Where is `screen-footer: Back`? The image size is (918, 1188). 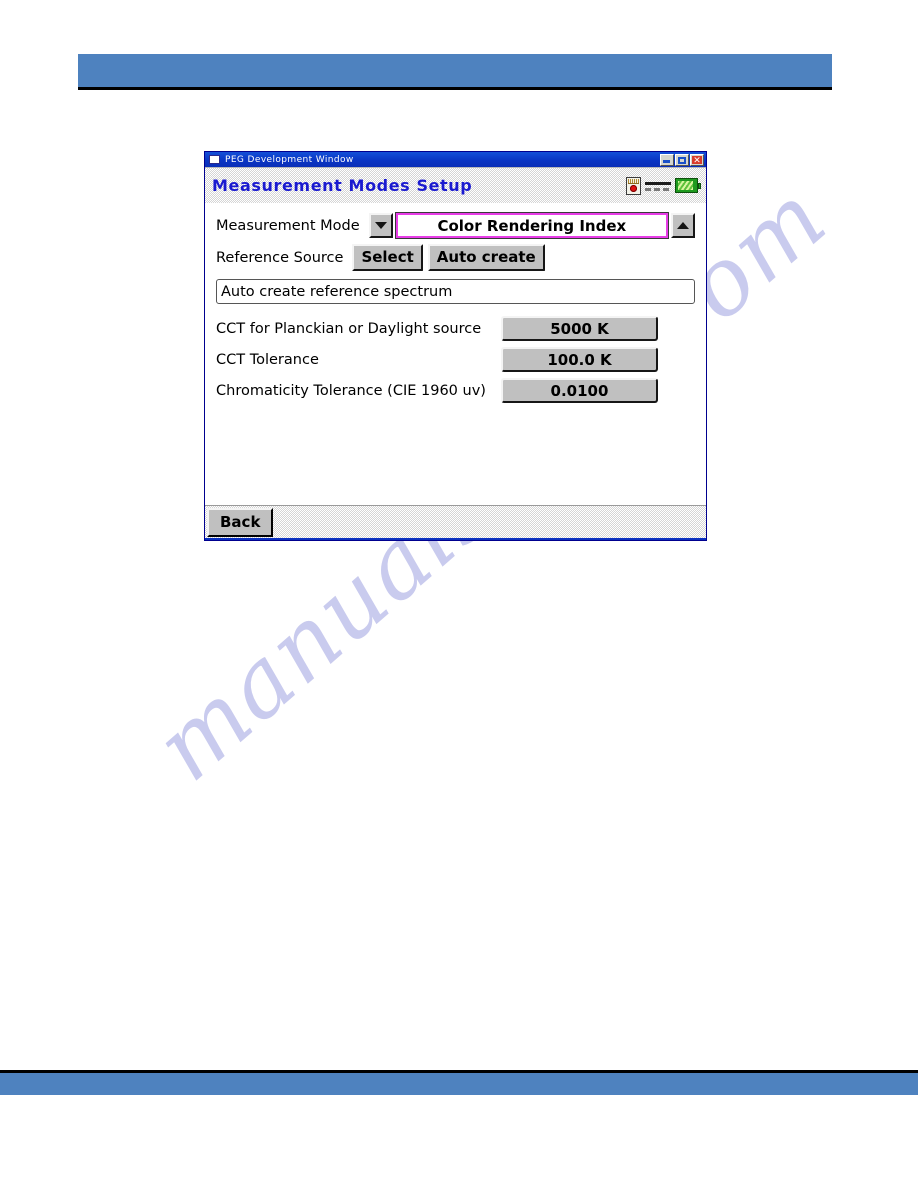 screen-footer: Back is located at coordinates (455, 521).